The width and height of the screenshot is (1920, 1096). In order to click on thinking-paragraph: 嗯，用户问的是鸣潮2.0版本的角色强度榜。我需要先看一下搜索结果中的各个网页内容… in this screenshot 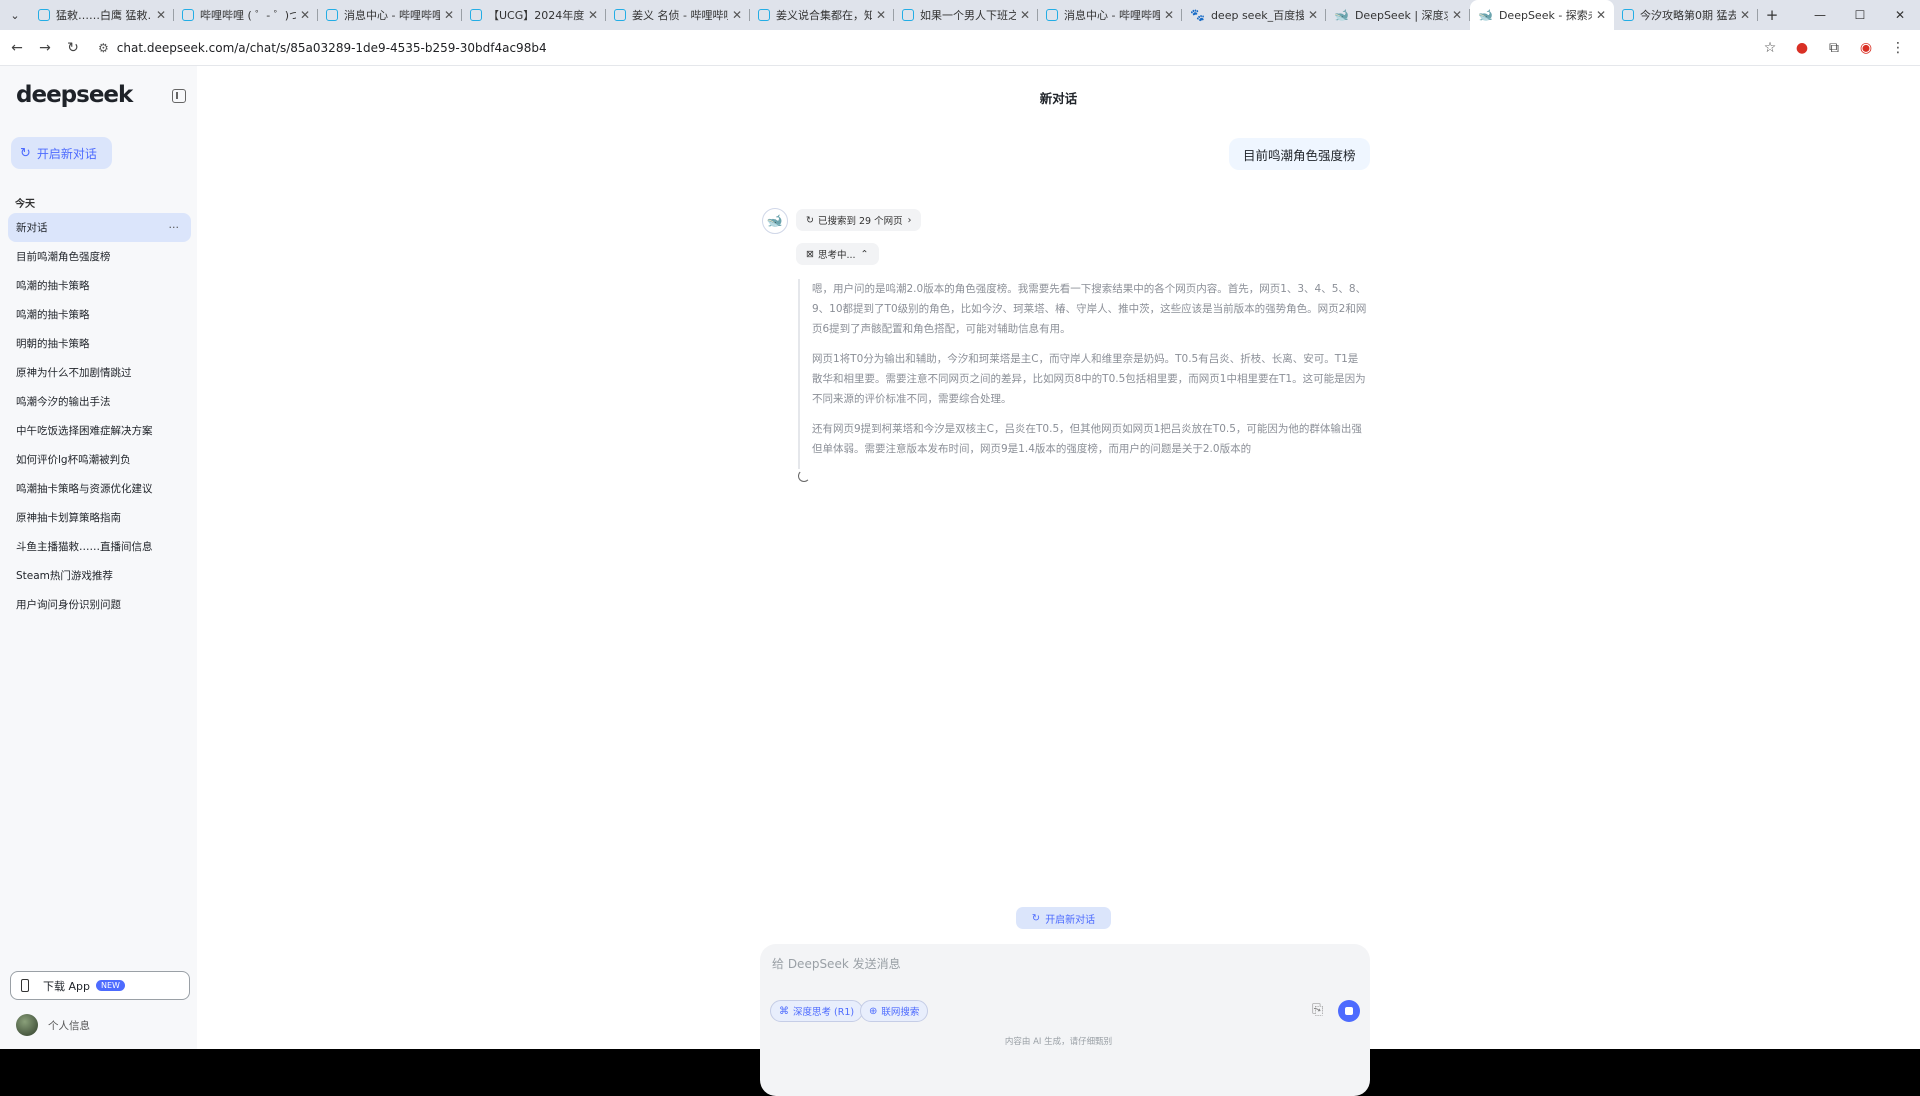, I will do `click(1089, 309)`.